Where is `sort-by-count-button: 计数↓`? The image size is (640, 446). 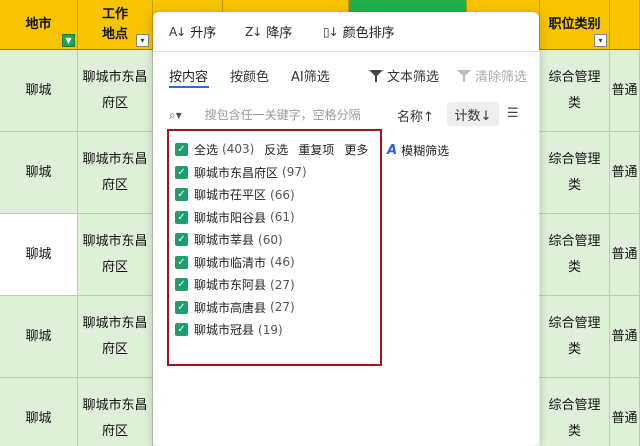
sort-by-count-button: 计数↓ is located at coordinates (473, 114).